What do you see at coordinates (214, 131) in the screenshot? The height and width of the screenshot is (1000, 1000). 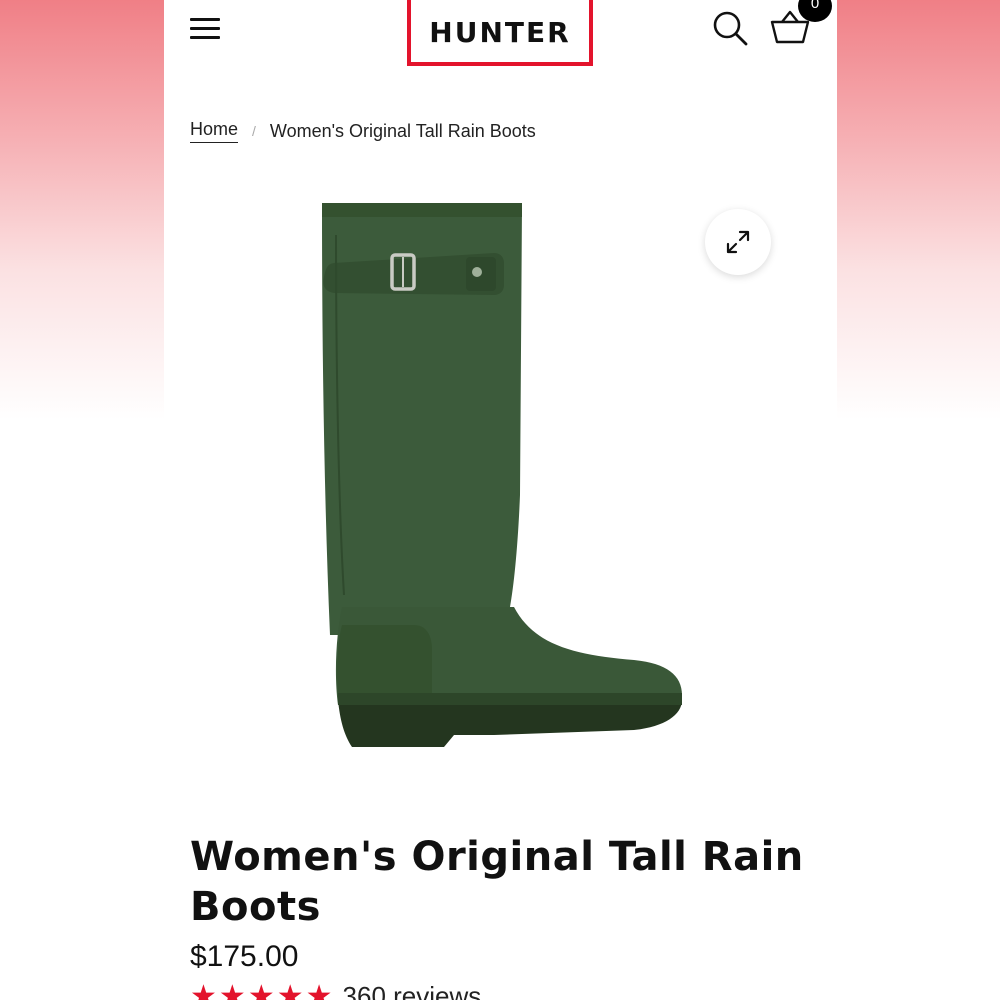 I see `breadcrumb-home-link: Home` at bounding box center [214, 131].